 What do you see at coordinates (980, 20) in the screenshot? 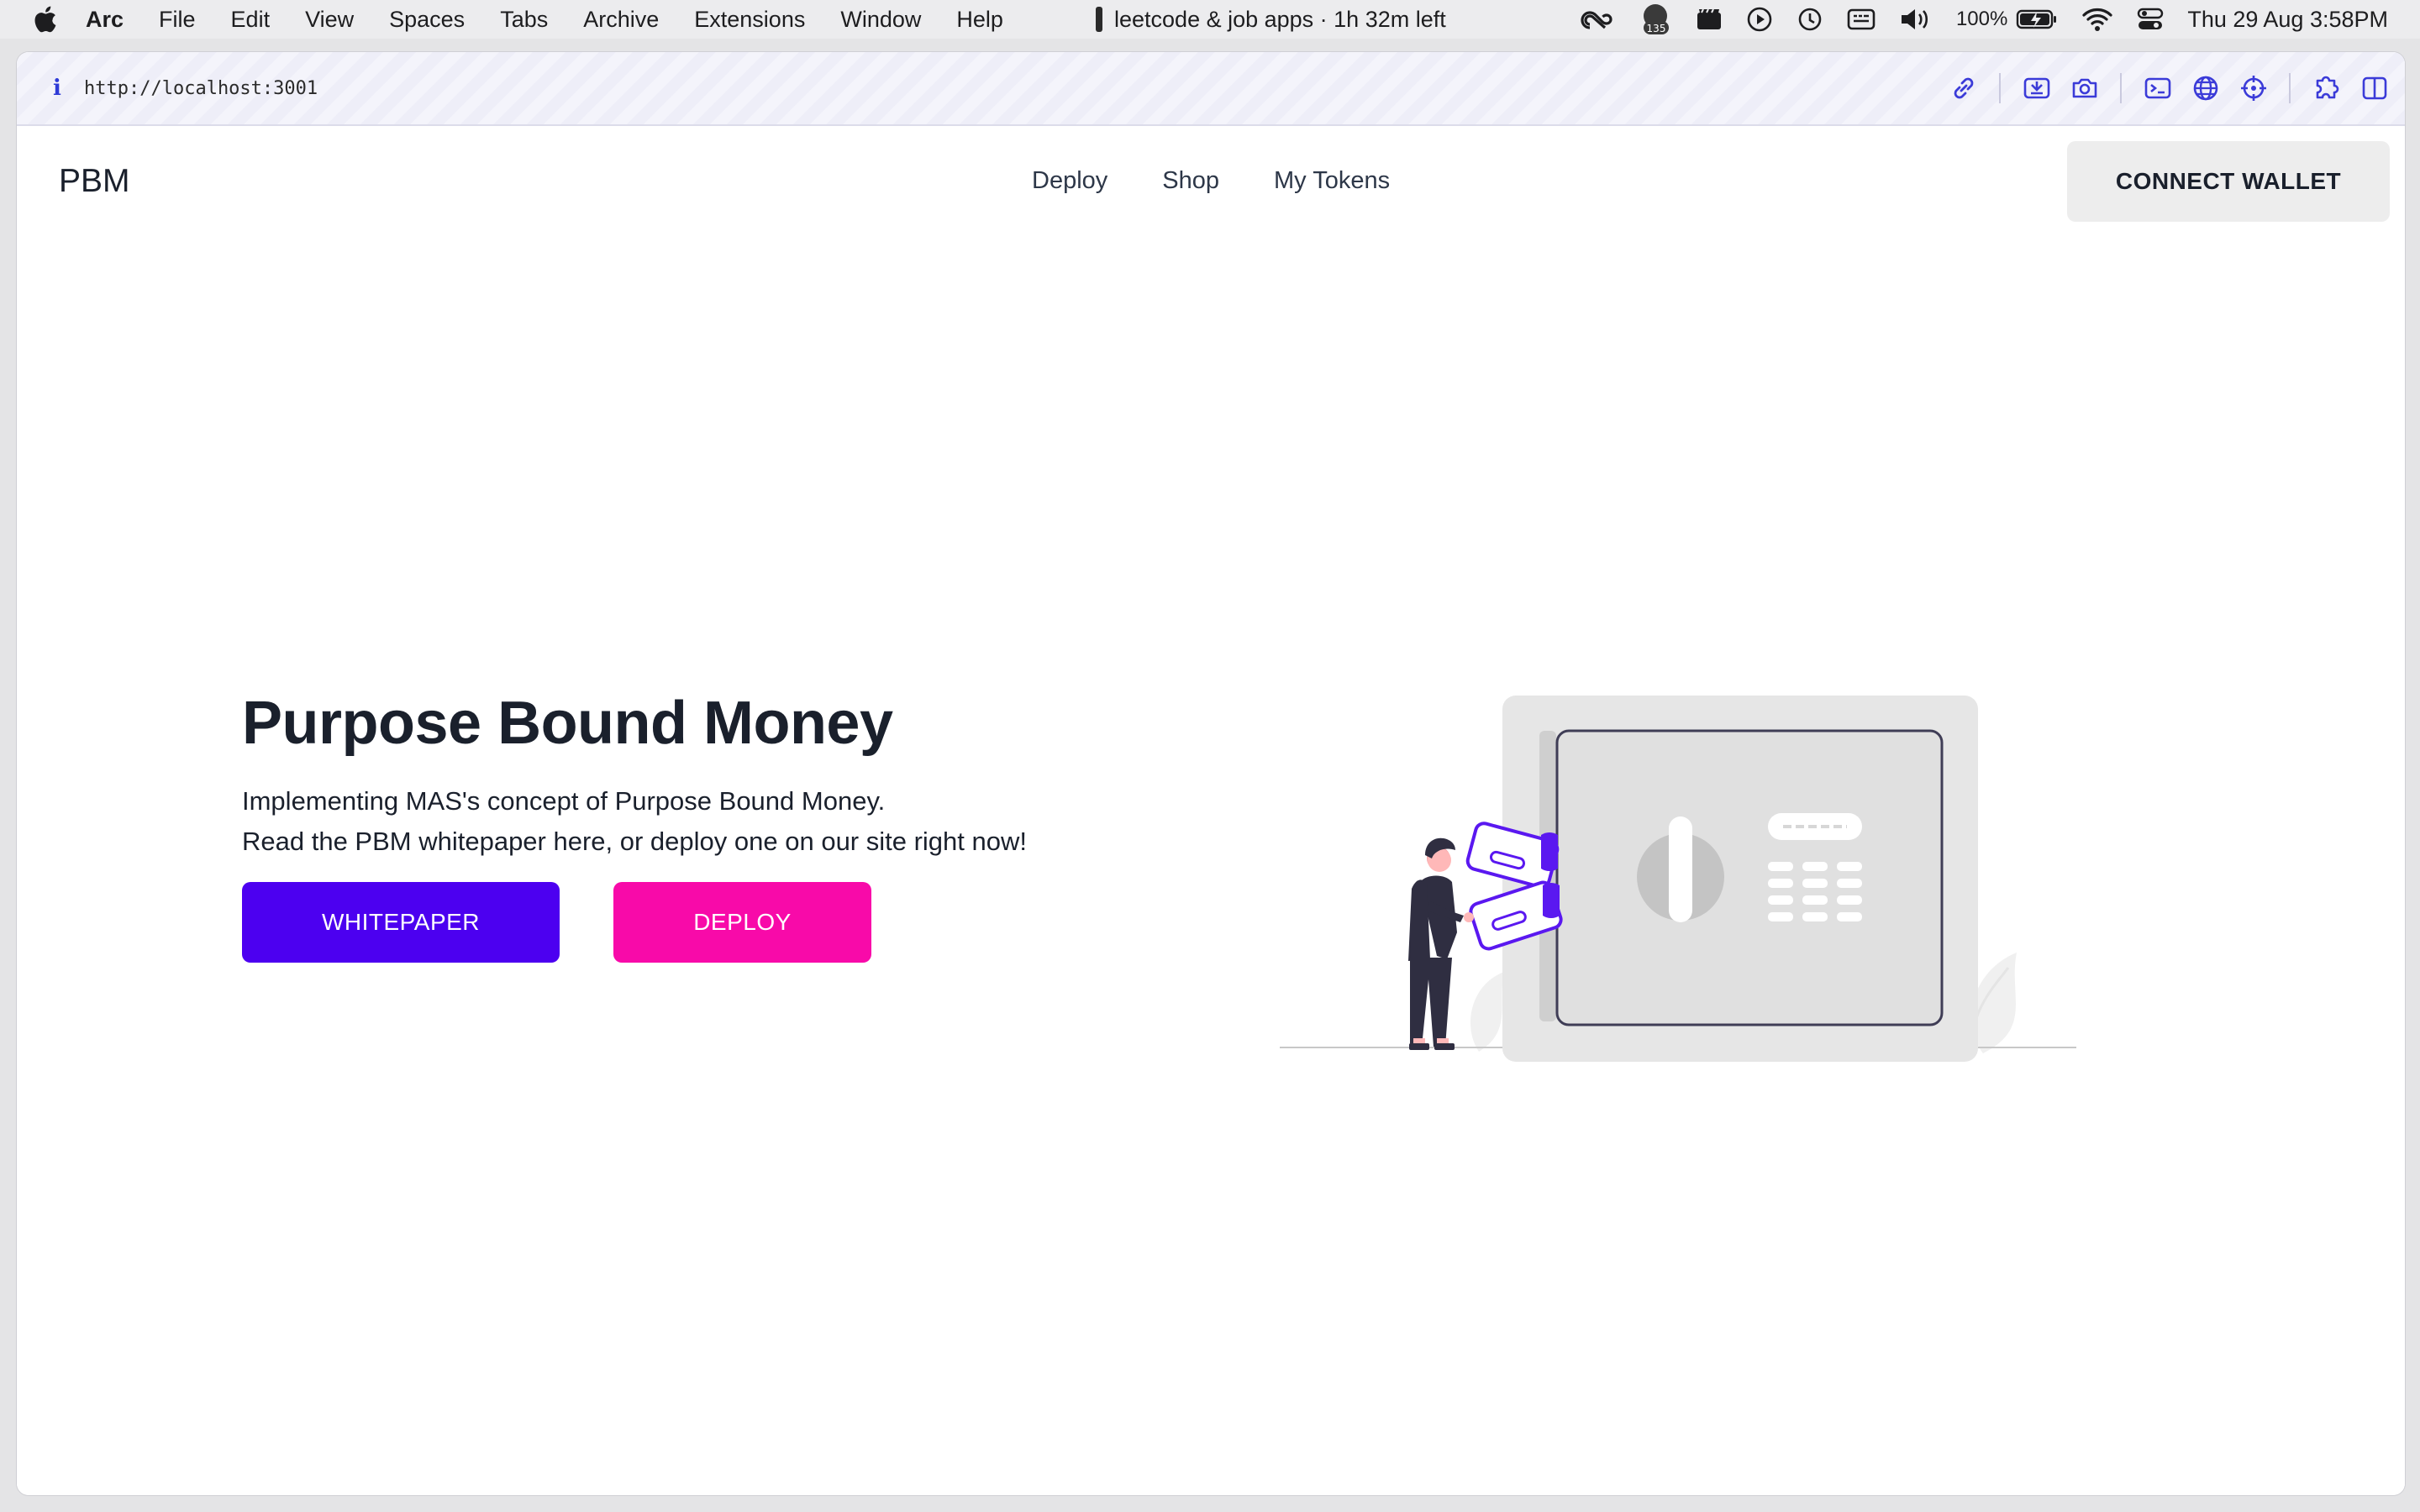
I see `menu-help: Help` at bounding box center [980, 20].